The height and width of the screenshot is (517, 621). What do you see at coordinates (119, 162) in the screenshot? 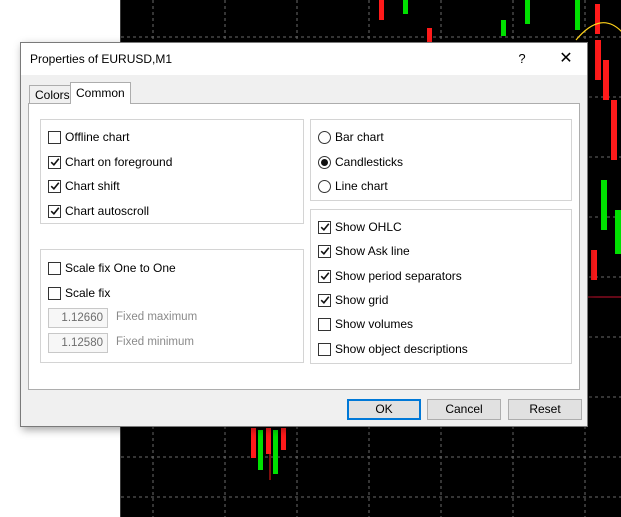
I see `checkbox-label: Chart on foreground` at bounding box center [119, 162].